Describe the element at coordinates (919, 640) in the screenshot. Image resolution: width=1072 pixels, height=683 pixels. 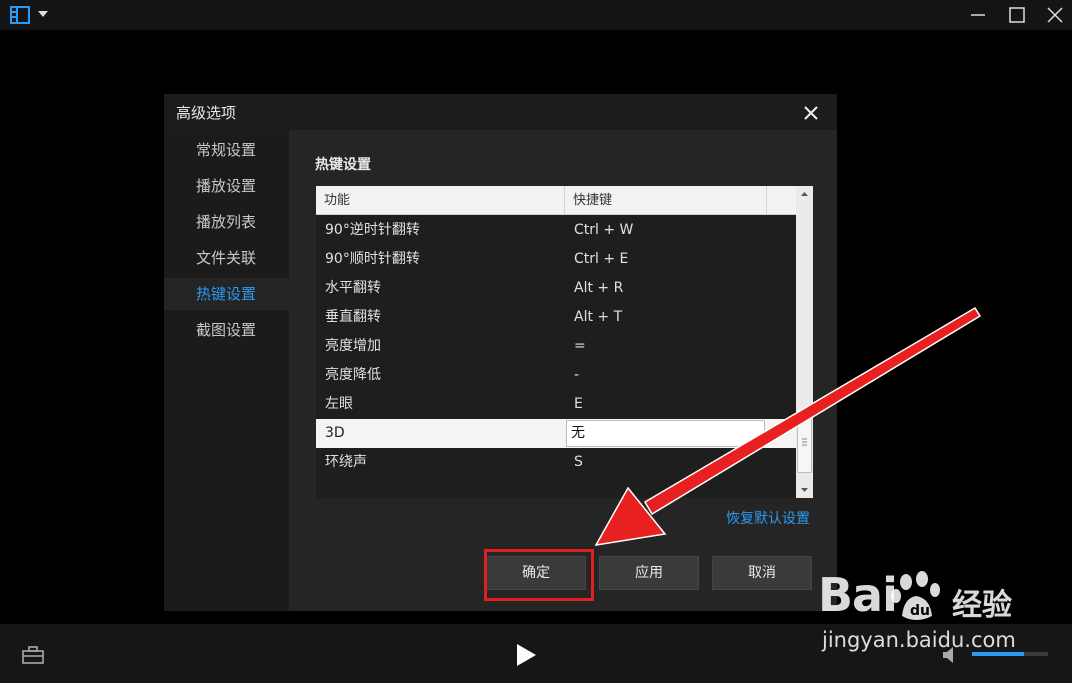
I see `watermark-url: jingyan.baidu.com` at that location.